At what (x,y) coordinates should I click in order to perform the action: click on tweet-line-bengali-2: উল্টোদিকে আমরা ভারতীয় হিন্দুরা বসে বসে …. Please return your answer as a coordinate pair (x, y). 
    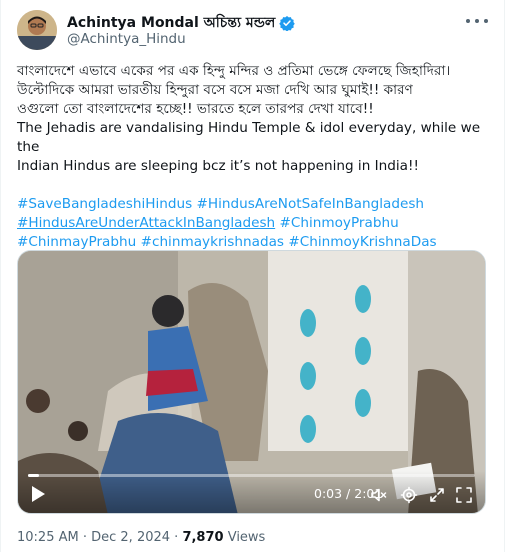
    Looking at the image, I should click on (215, 90).